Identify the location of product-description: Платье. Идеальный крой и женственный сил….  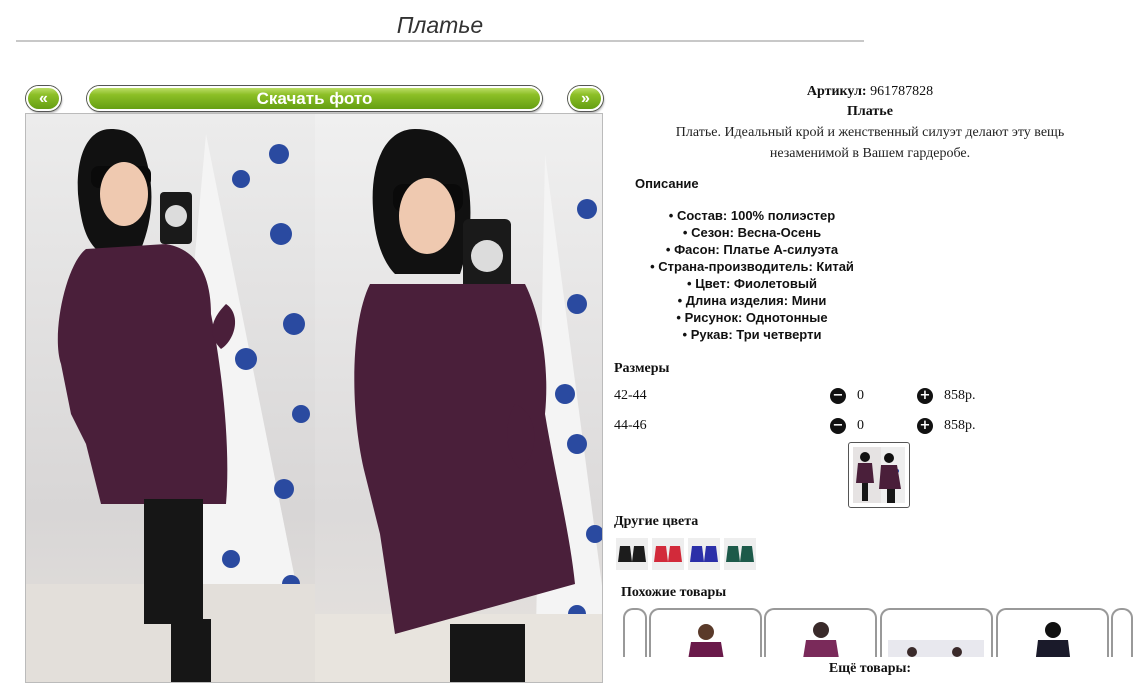
(870, 143).